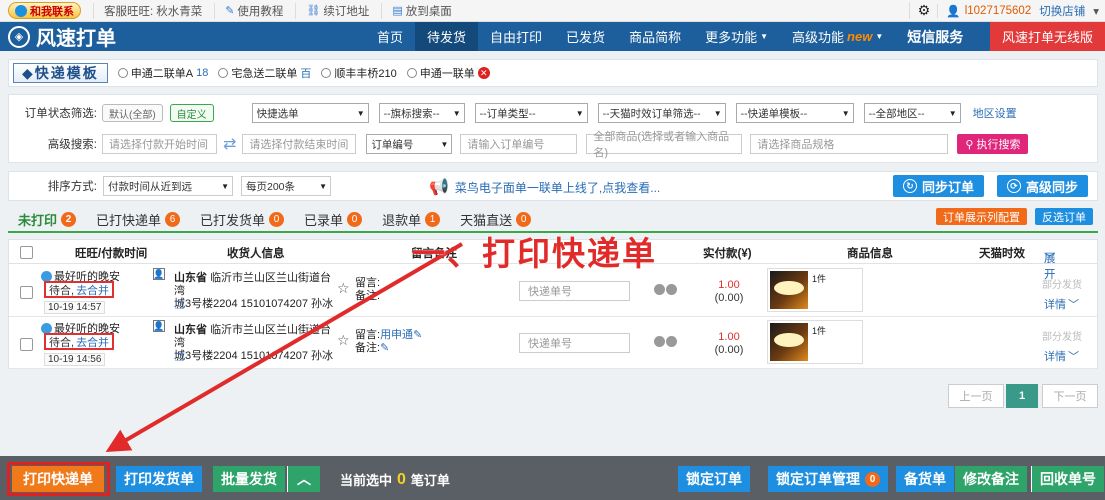  What do you see at coordinates (939, 186) in the screenshot?
I see `sync-orders-button: ↻ 同步订单` at bounding box center [939, 186].